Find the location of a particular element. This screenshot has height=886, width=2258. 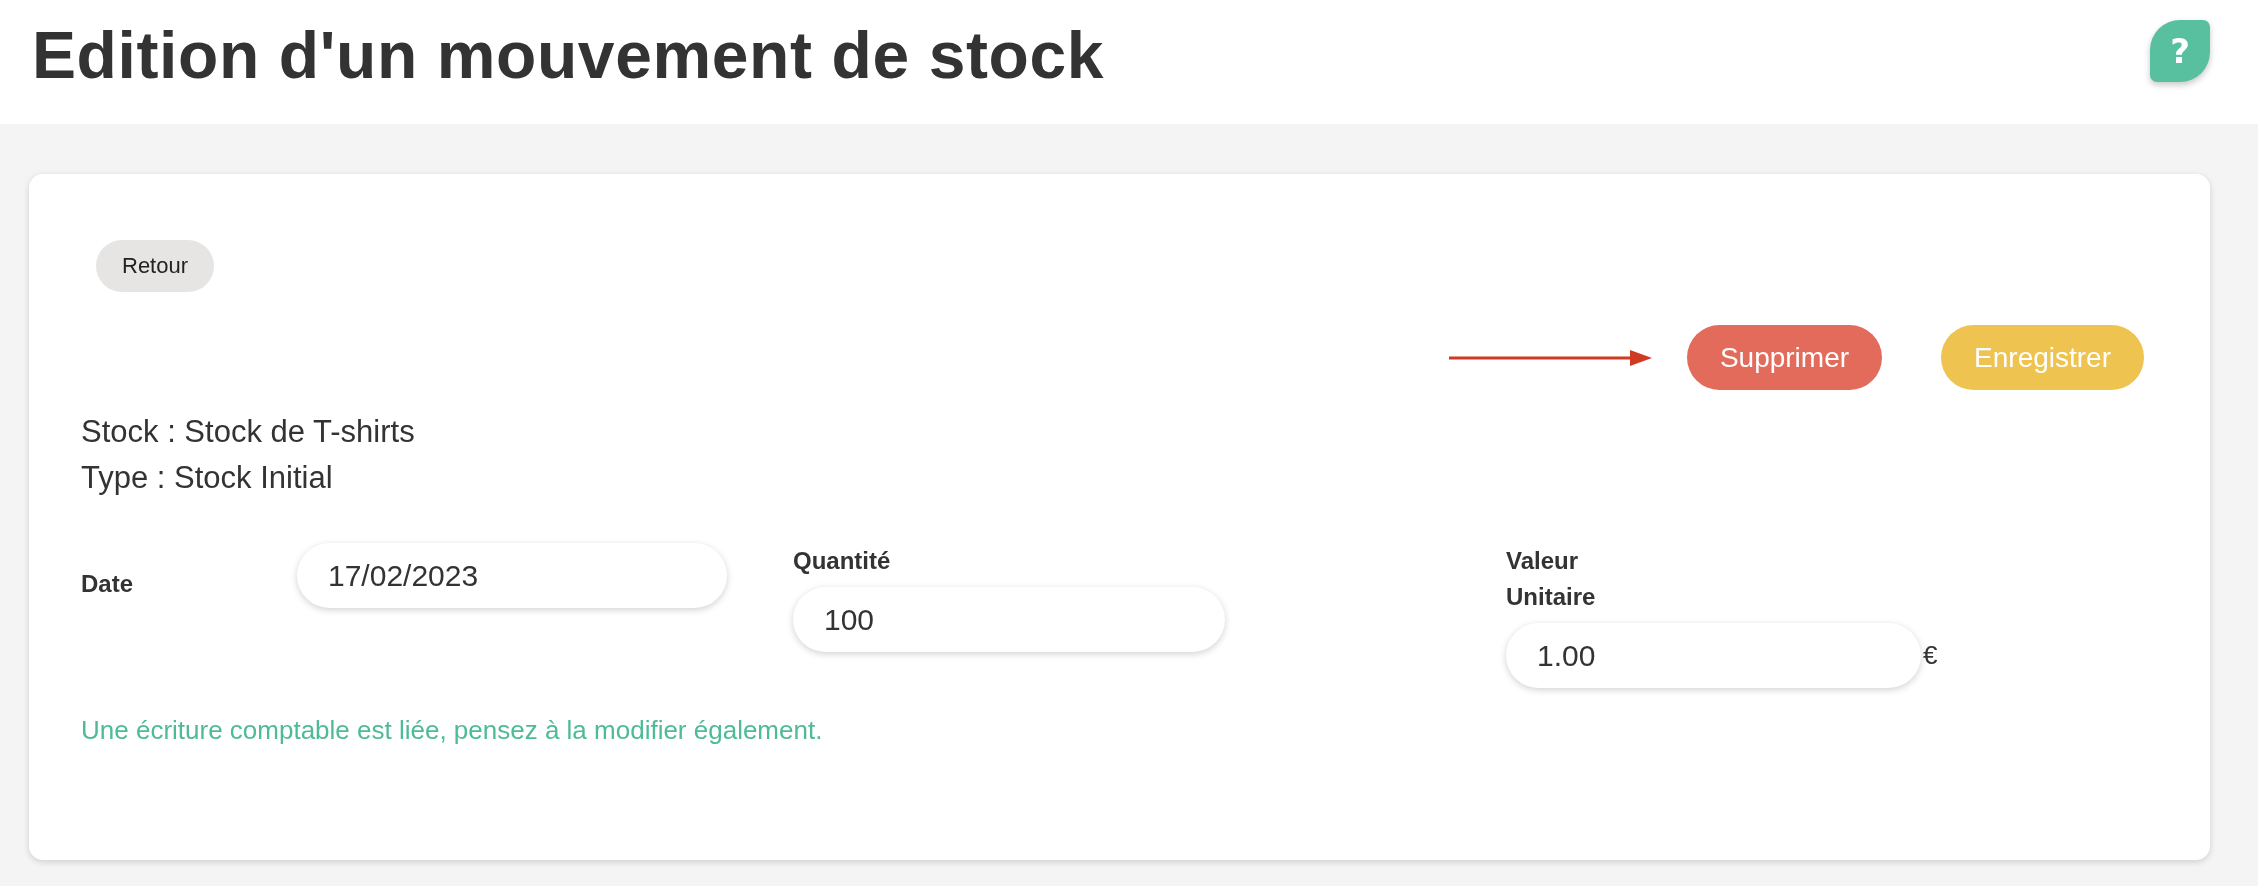

quantity-field: 100 is located at coordinates (1009, 619).